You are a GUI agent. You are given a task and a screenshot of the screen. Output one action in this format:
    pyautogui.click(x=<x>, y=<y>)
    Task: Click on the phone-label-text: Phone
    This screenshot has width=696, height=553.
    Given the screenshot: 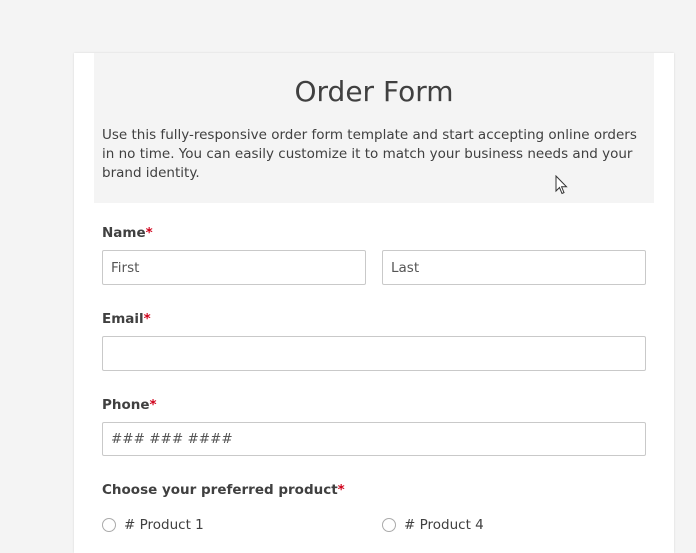 What is the action you would take?
    pyautogui.click(x=126, y=405)
    